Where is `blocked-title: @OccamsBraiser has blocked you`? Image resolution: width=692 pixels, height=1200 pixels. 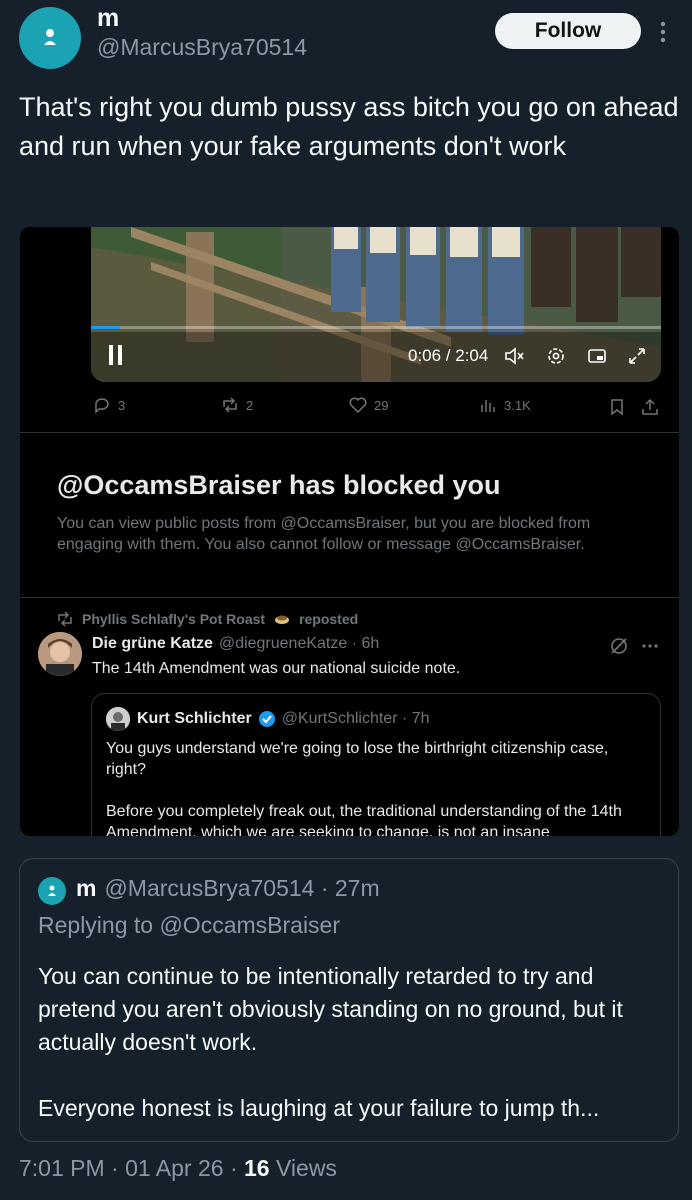
blocked-title: @OccamsBraiser has blocked you is located at coordinates (279, 485).